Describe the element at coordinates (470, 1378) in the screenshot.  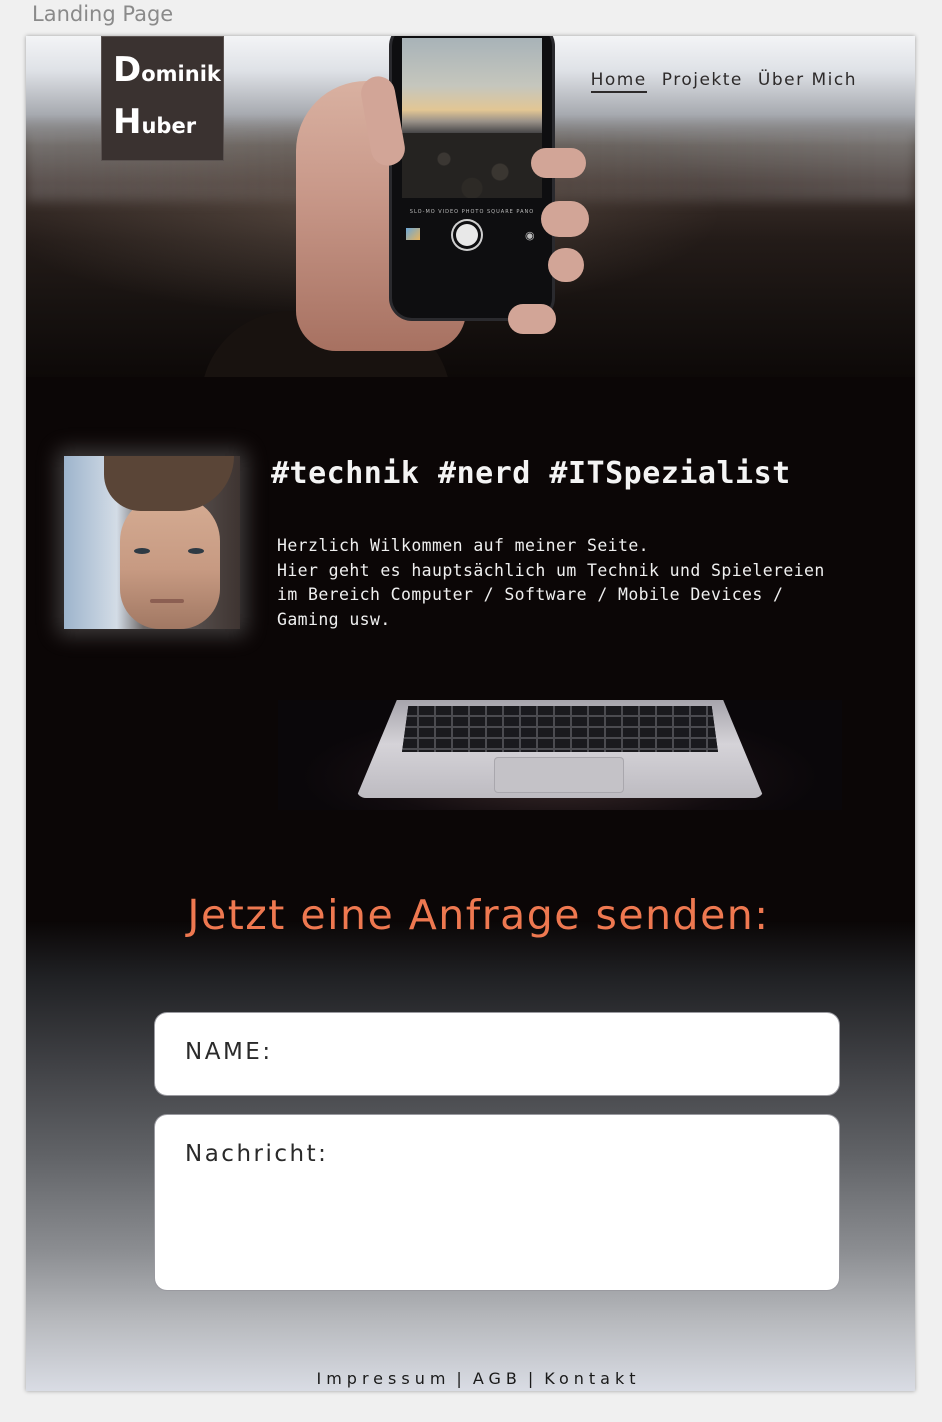
I see `footer-links: Impressum | AGB | Kontakt` at that location.